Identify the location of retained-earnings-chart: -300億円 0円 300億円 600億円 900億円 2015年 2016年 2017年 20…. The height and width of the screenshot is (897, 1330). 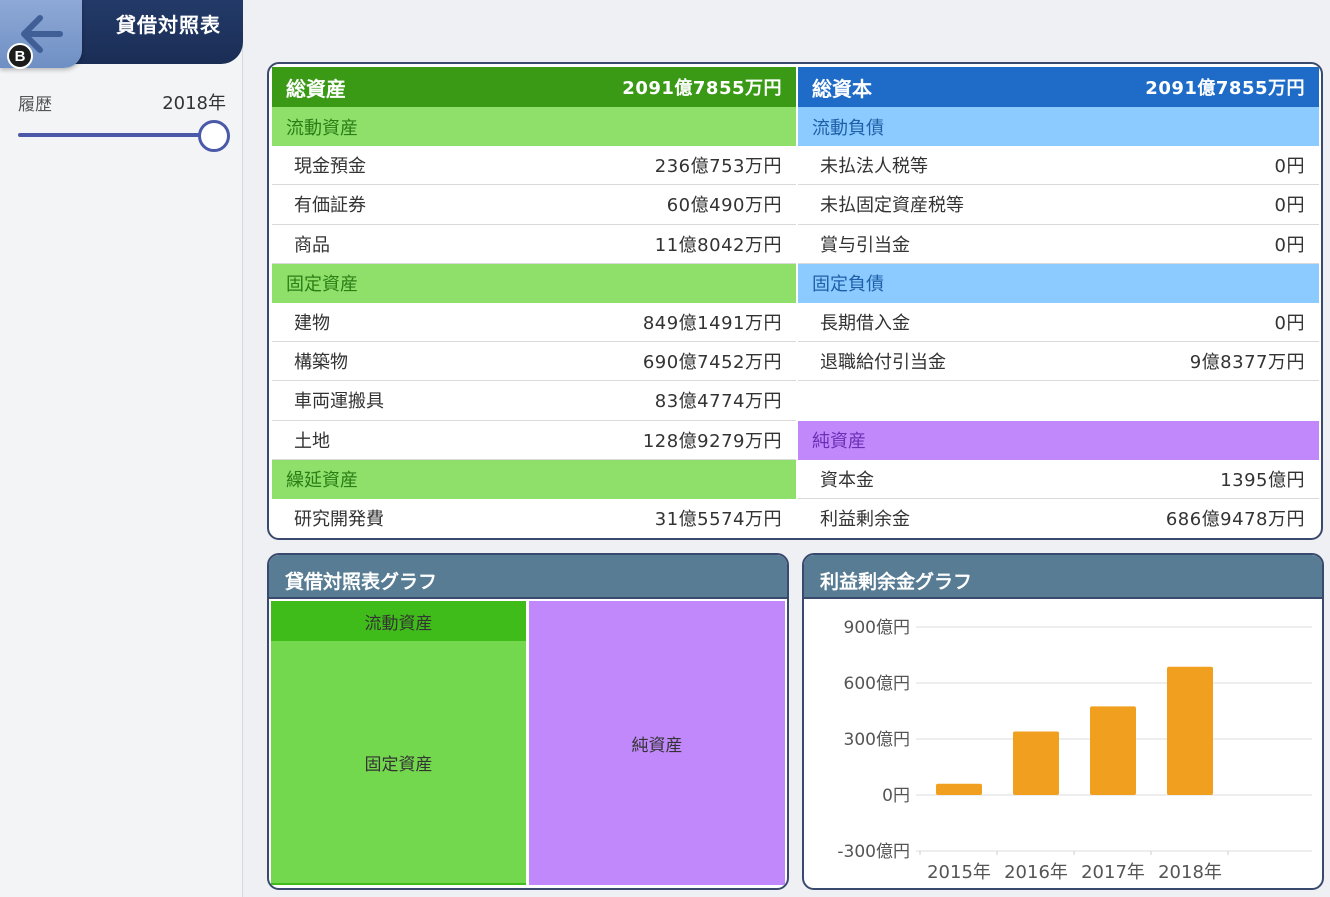
(1074, 750).